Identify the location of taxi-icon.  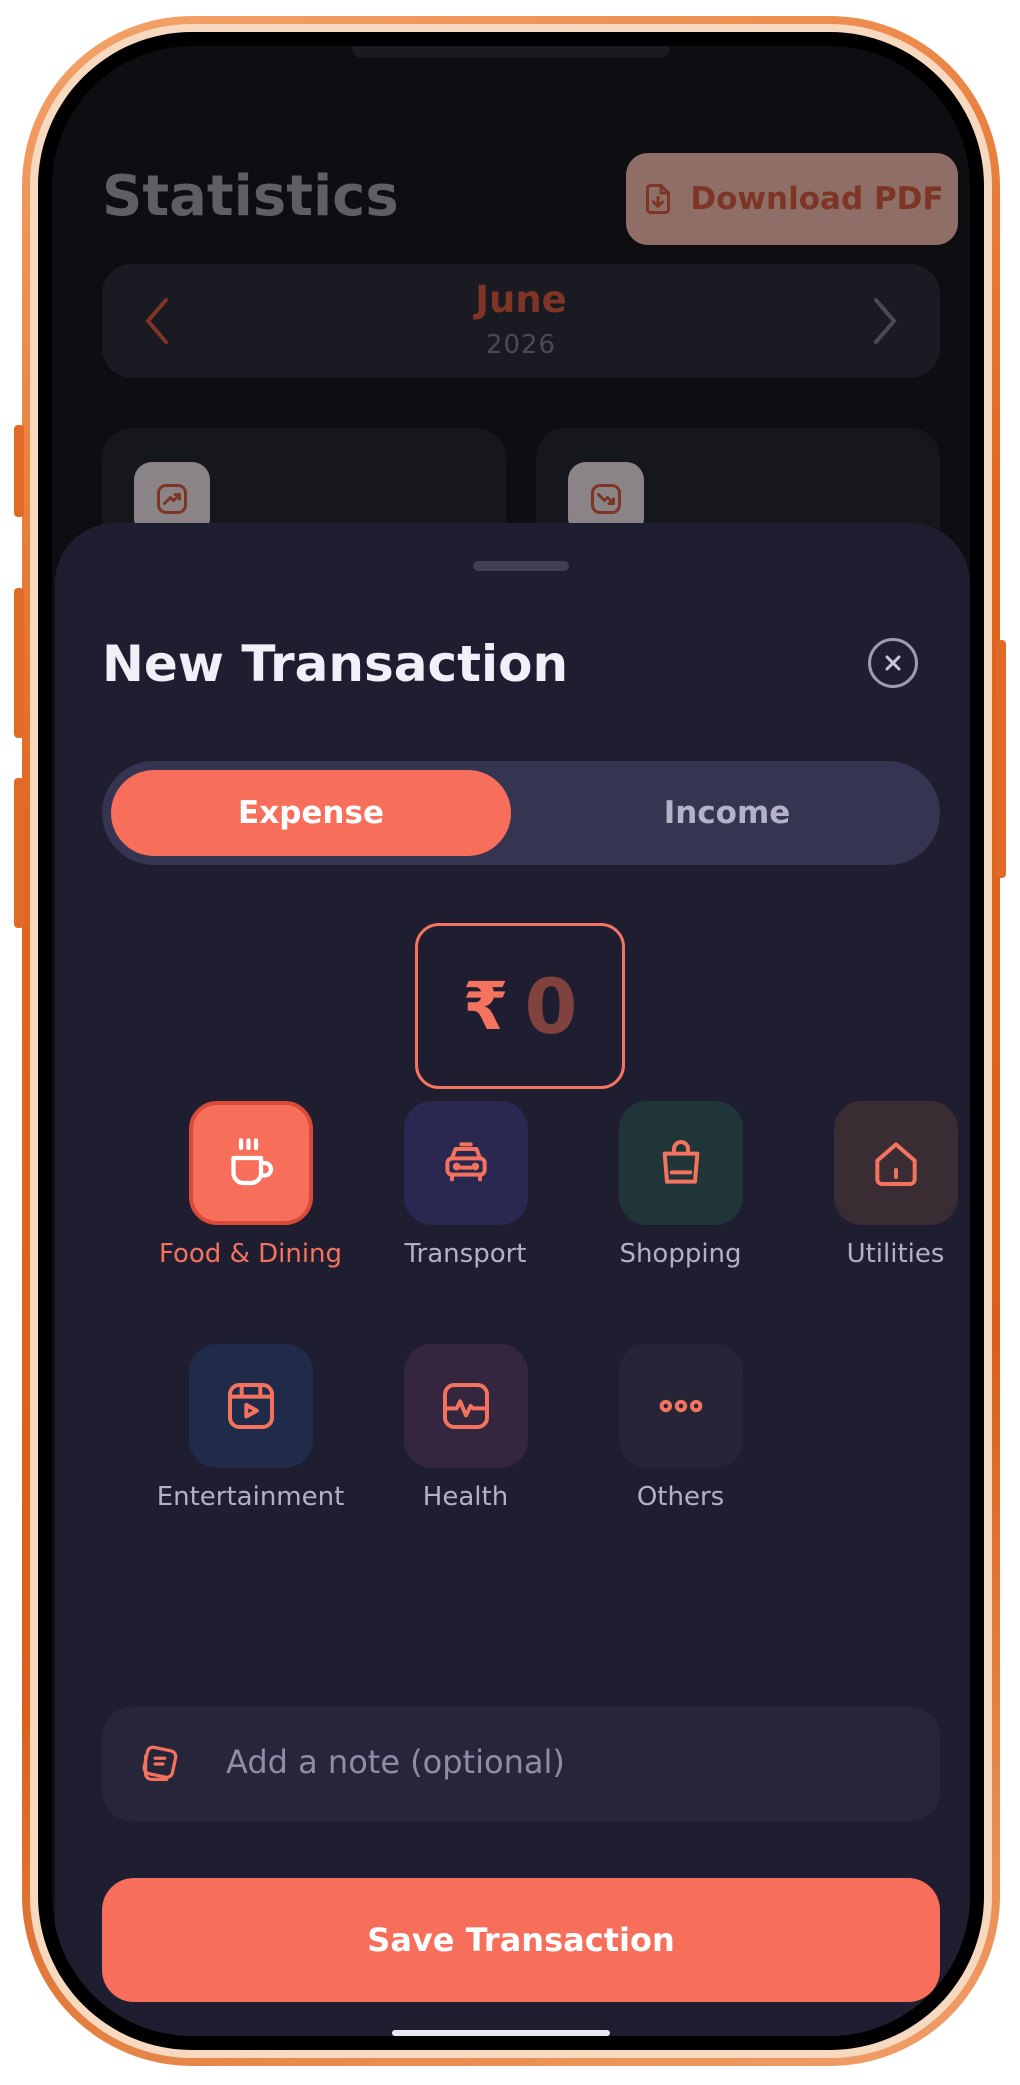
(465, 1162).